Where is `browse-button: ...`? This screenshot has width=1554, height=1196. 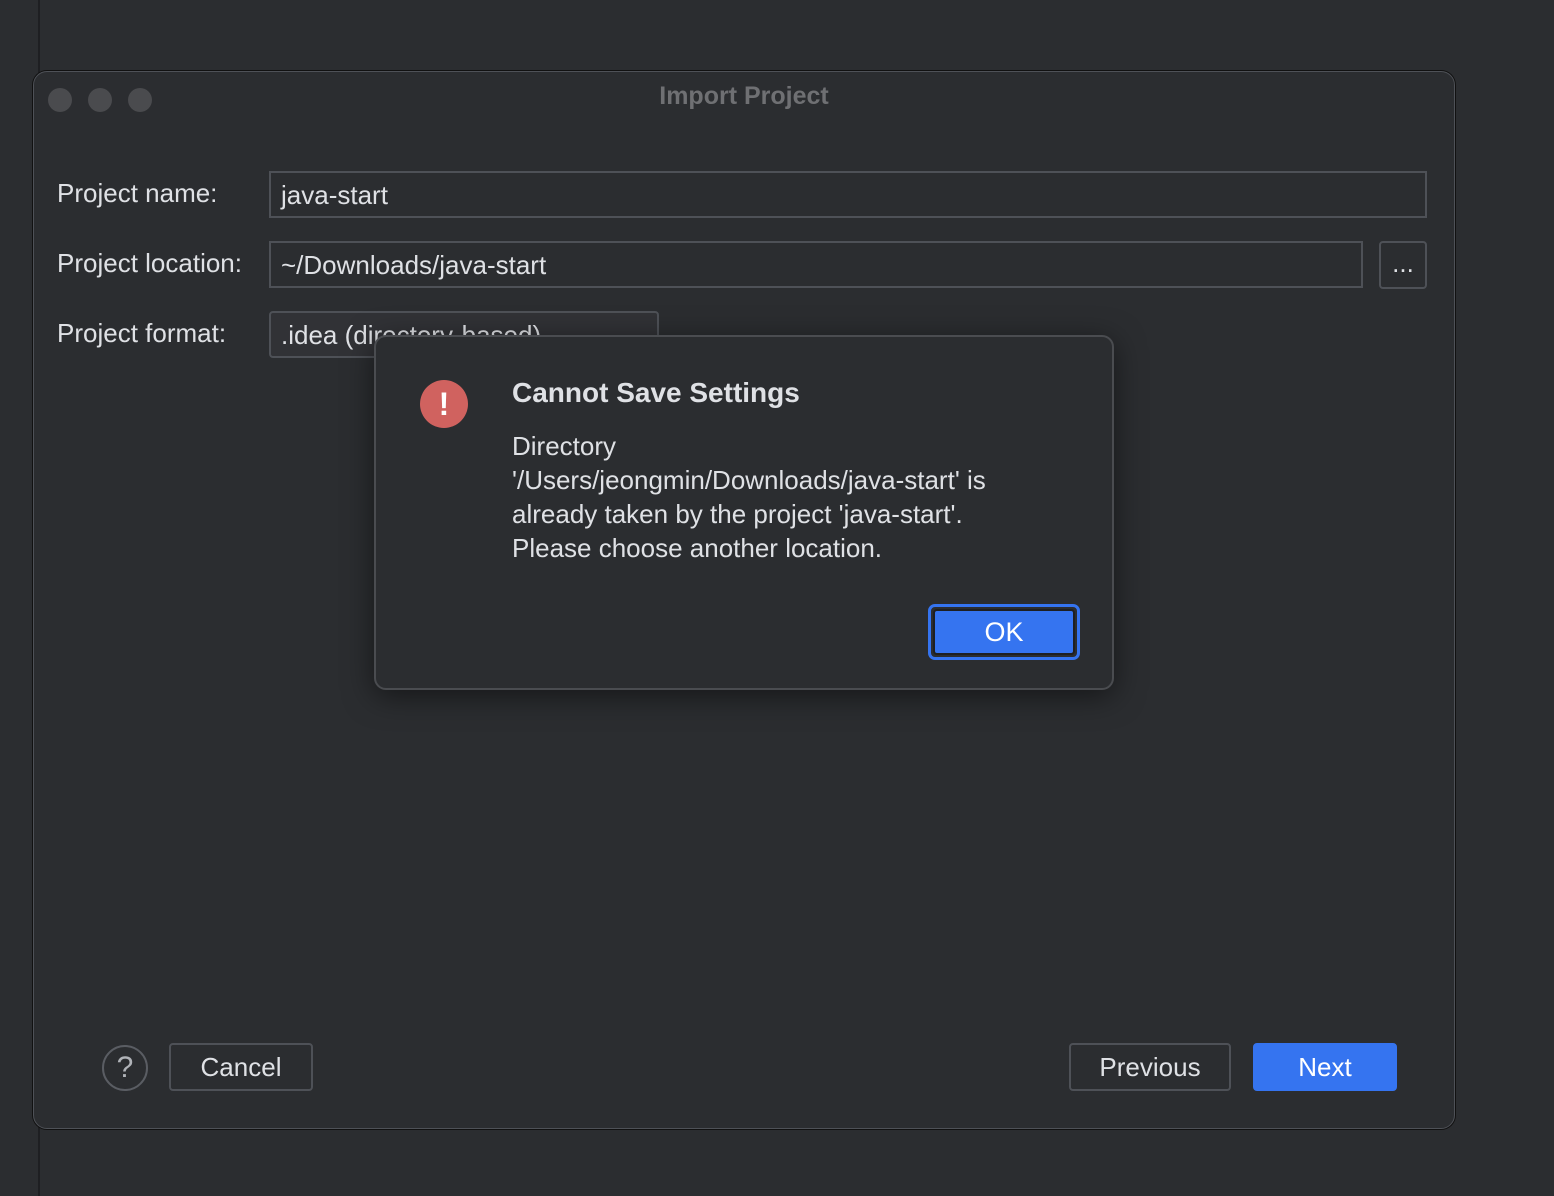 browse-button: ... is located at coordinates (1403, 265).